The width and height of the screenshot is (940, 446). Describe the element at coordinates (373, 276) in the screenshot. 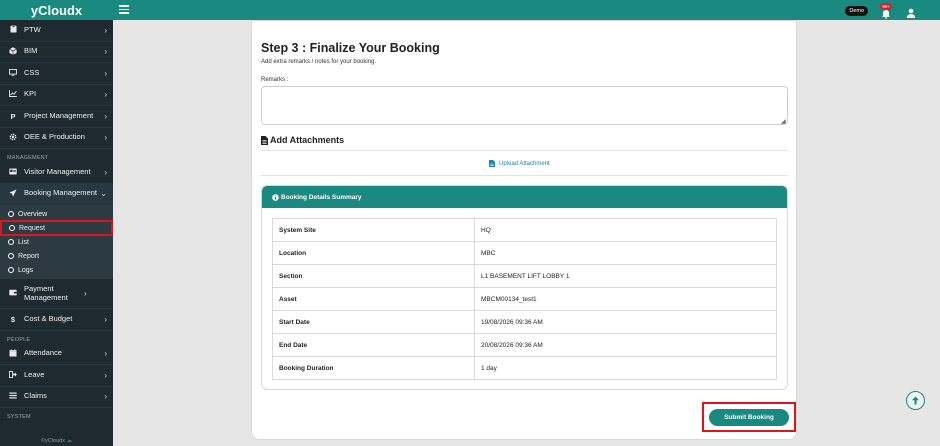

I see `summary-key: Section` at that location.